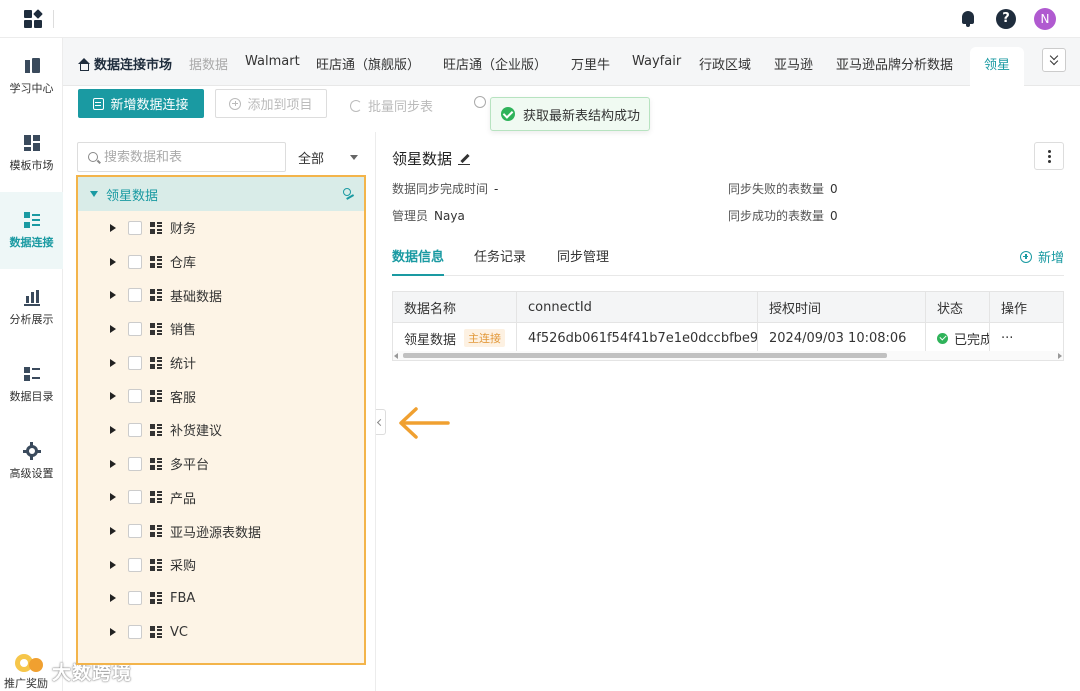 Image resolution: width=1080 pixels, height=691 pixels. I want to click on tree-item: FBA, so click(221, 599).